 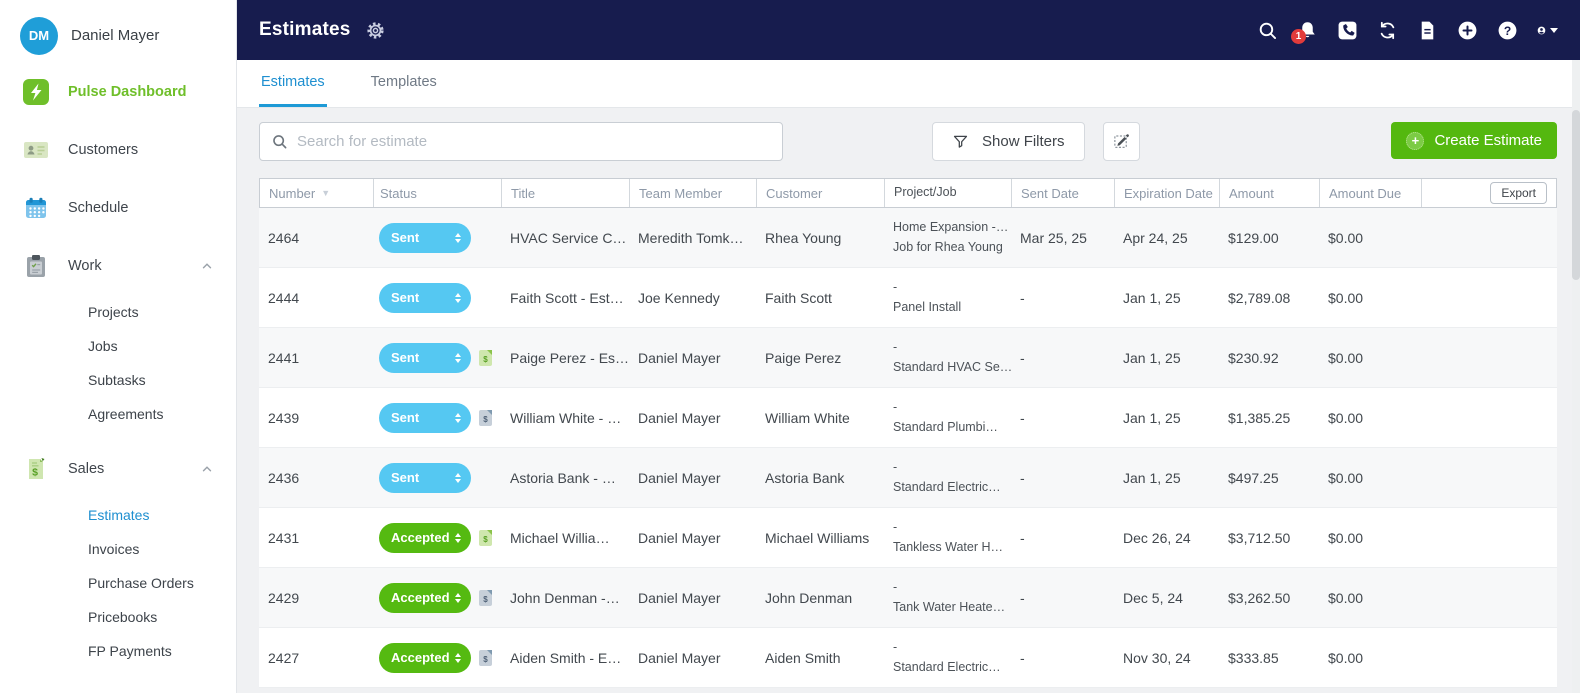 What do you see at coordinates (118, 266) in the screenshot?
I see `sidebar-group-work: Work` at bounding box center [118, 266].